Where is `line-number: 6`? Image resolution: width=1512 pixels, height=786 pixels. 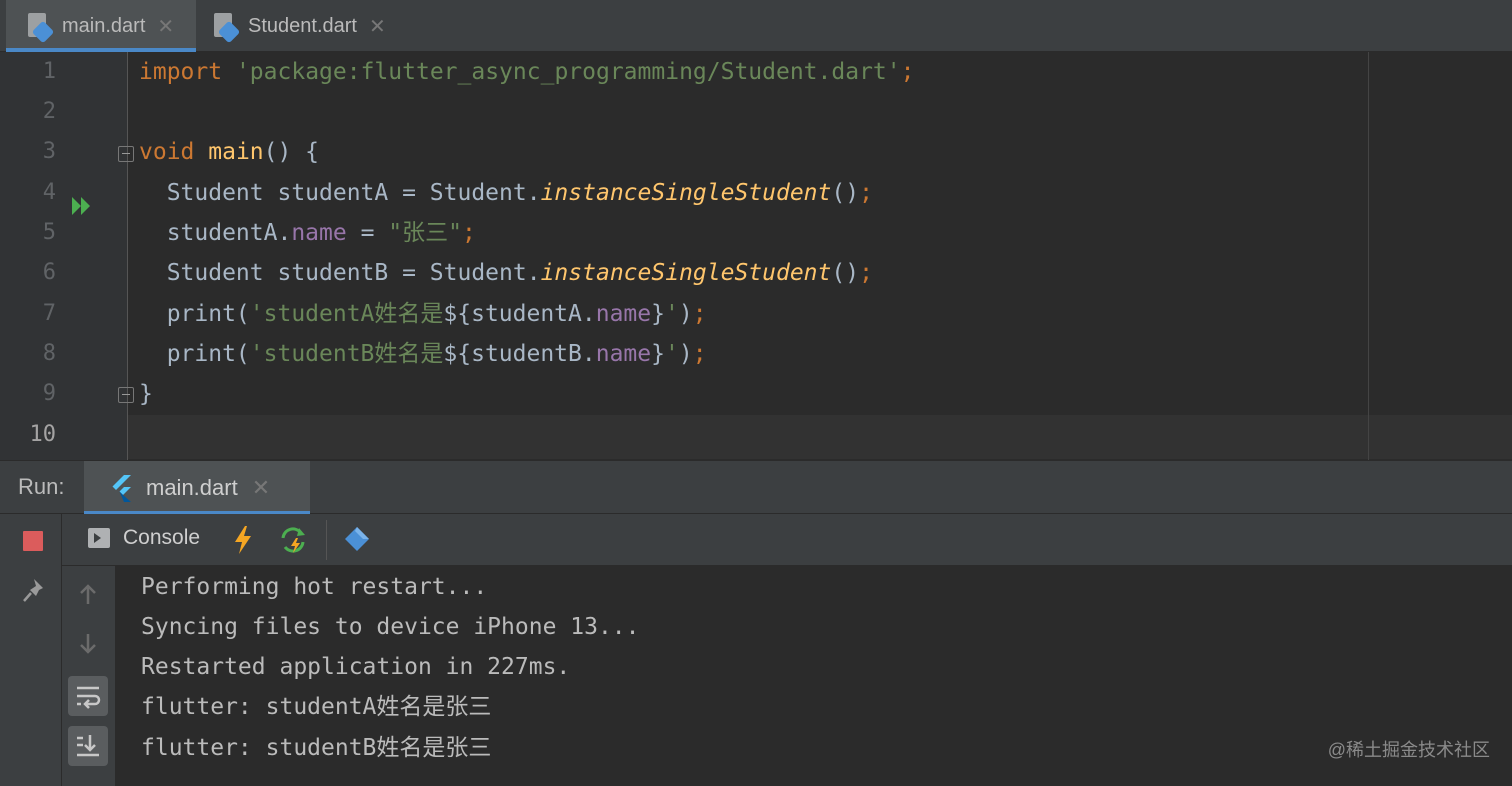 line-number: 6 is located at coordinates (49, 272).